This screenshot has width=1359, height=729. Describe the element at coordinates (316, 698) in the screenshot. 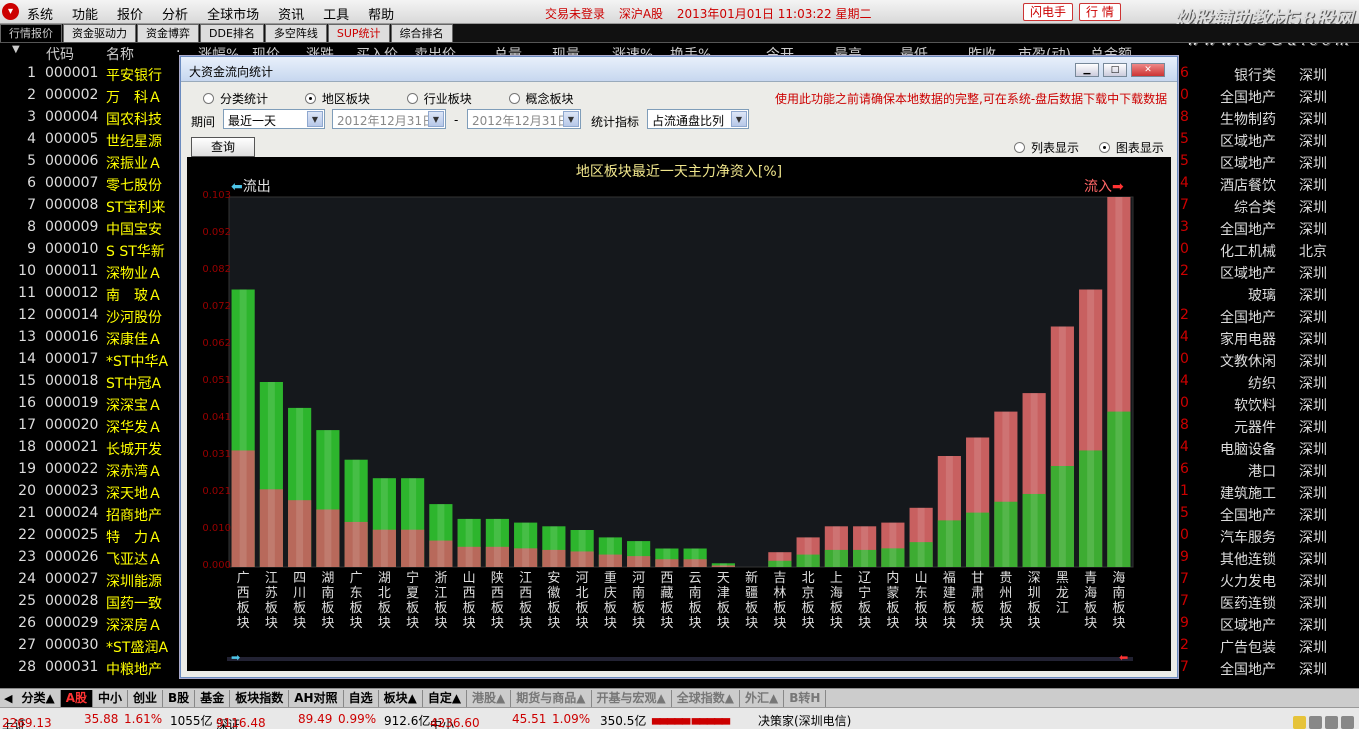

I see `market-tab: AH对照` at that location.